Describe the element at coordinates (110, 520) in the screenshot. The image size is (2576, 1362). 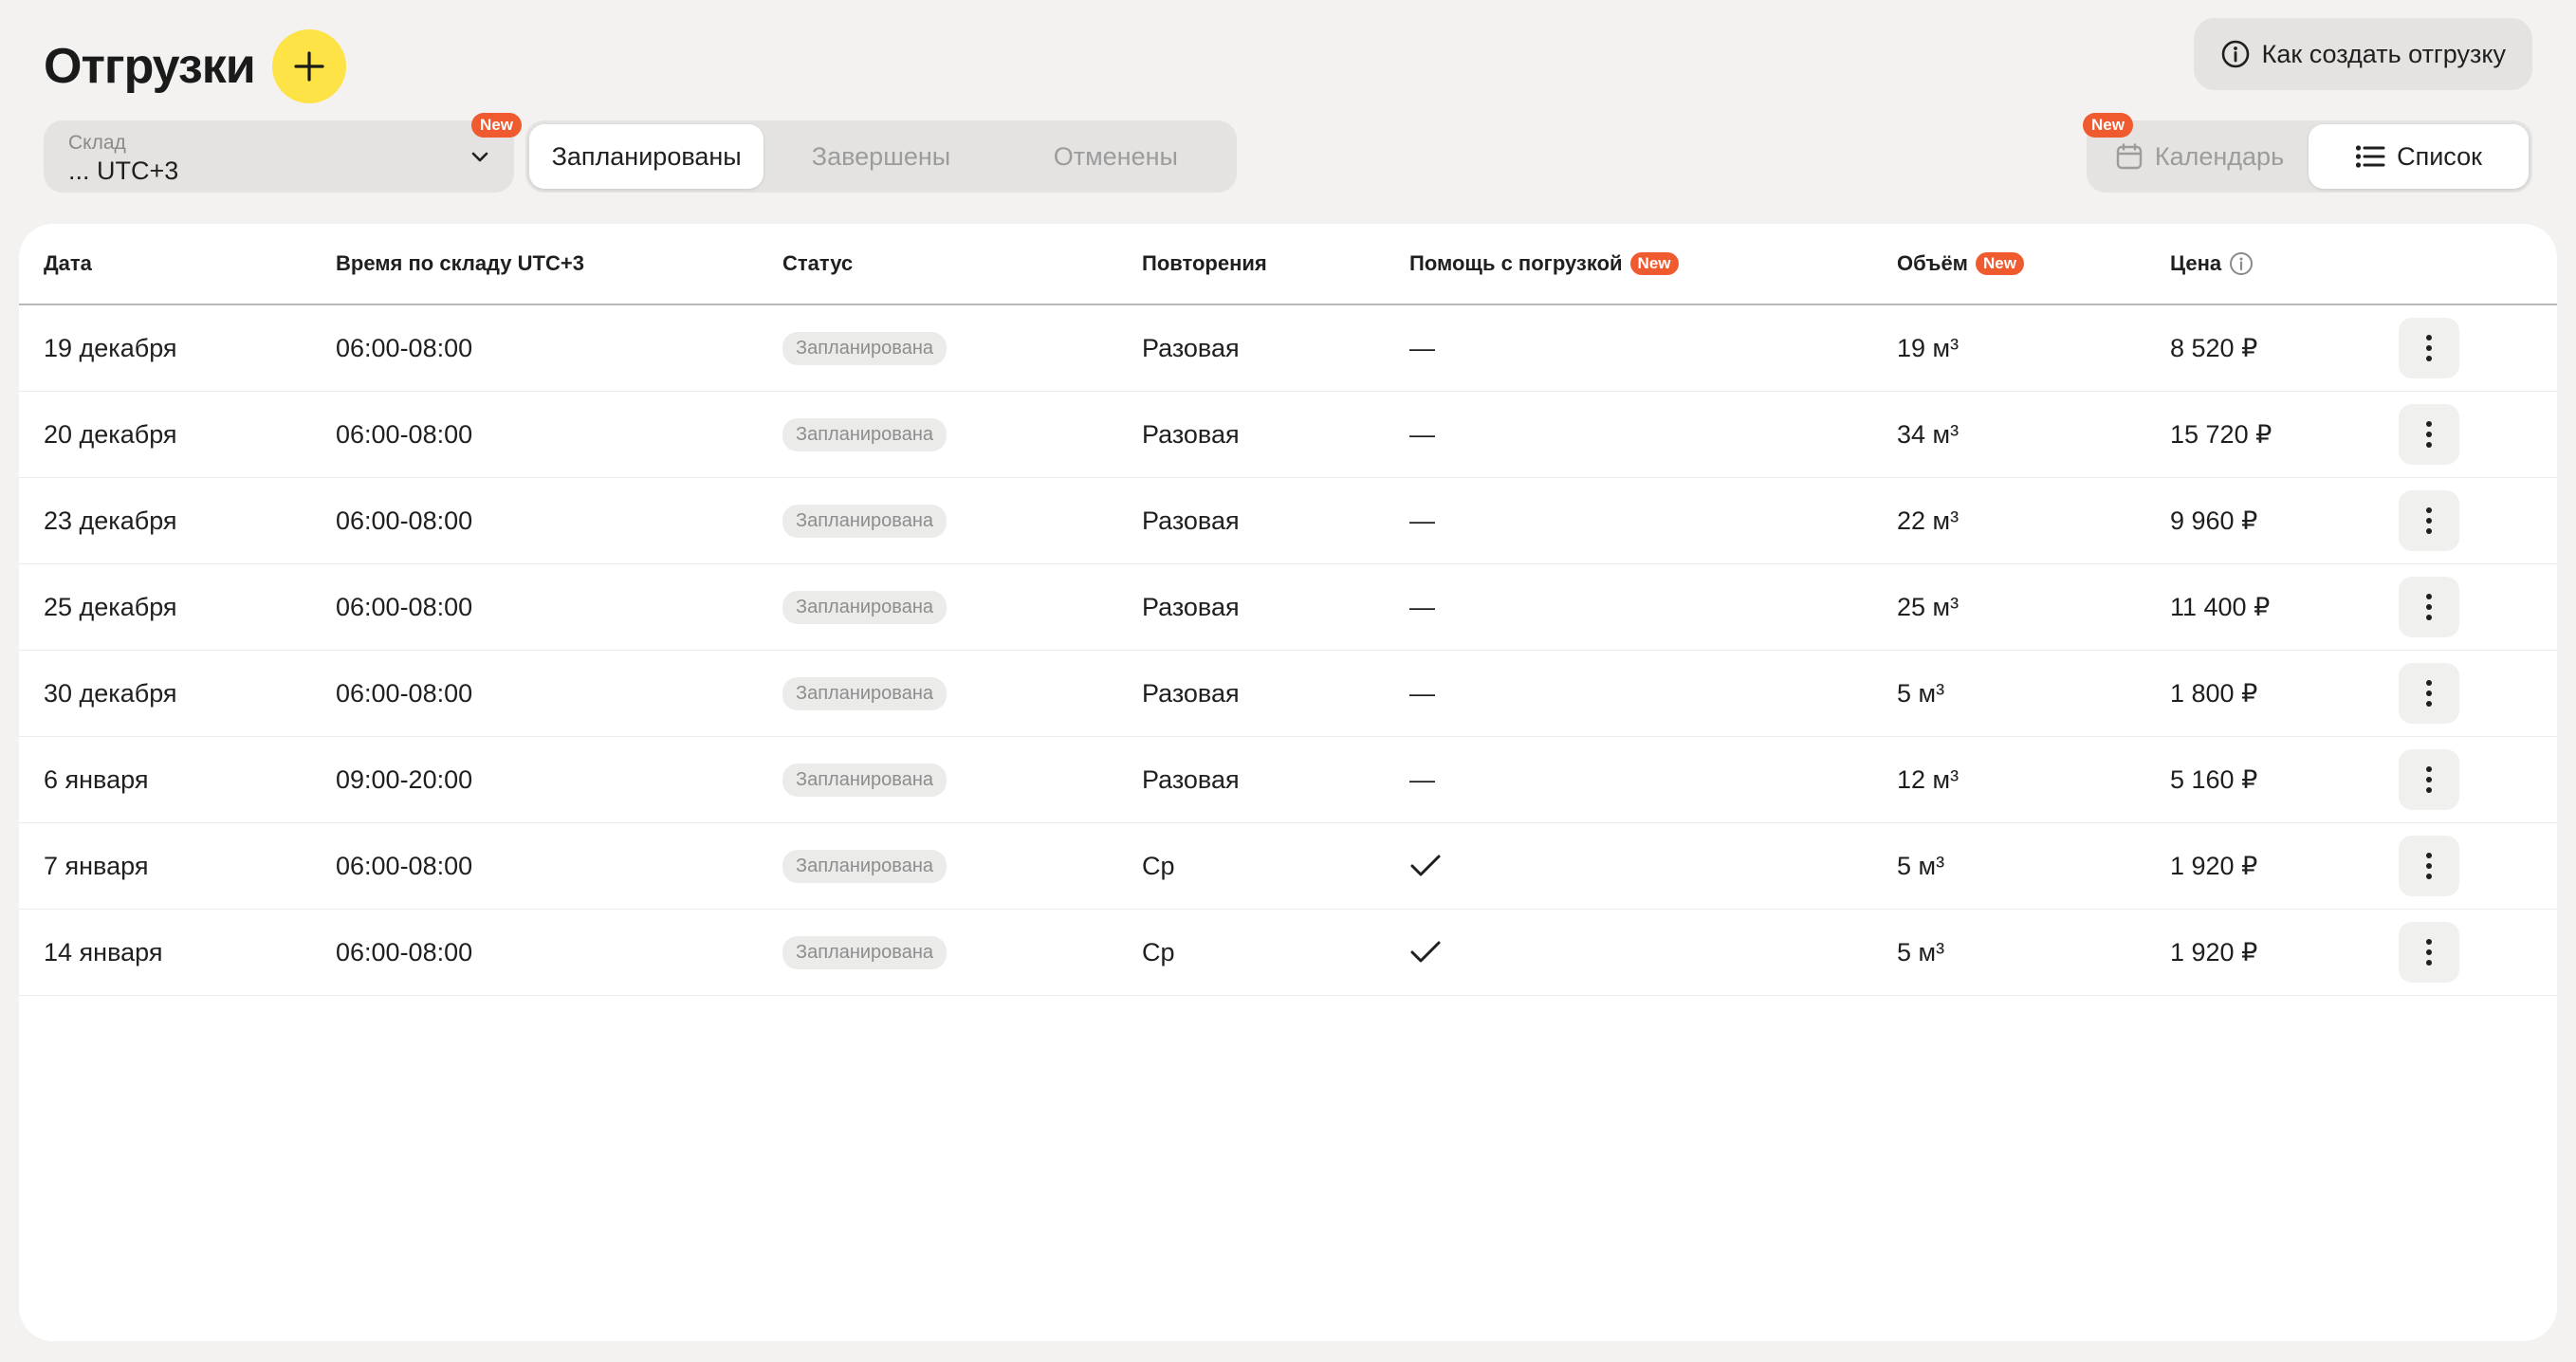
I see `cell-date-text: 23 декабря` at that location.